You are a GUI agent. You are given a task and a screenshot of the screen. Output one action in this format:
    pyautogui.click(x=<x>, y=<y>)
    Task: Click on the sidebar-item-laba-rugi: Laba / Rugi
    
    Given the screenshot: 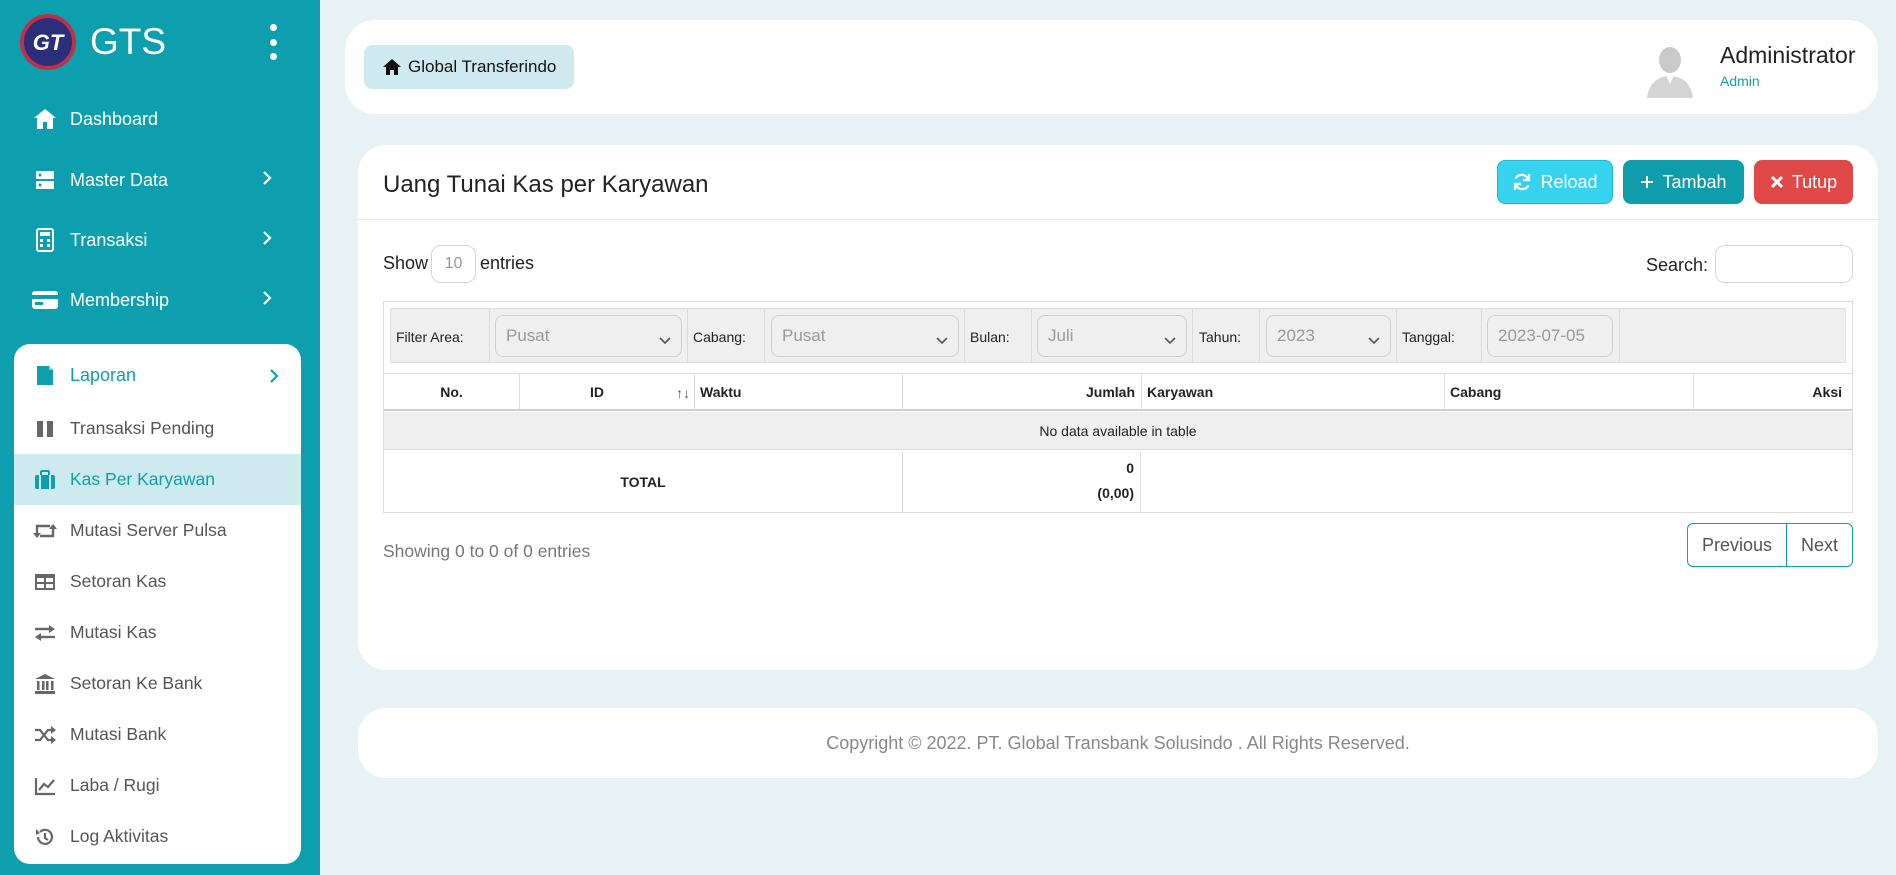 What is the action you would take?
    pyautogui.click(x=157, y=785)
    